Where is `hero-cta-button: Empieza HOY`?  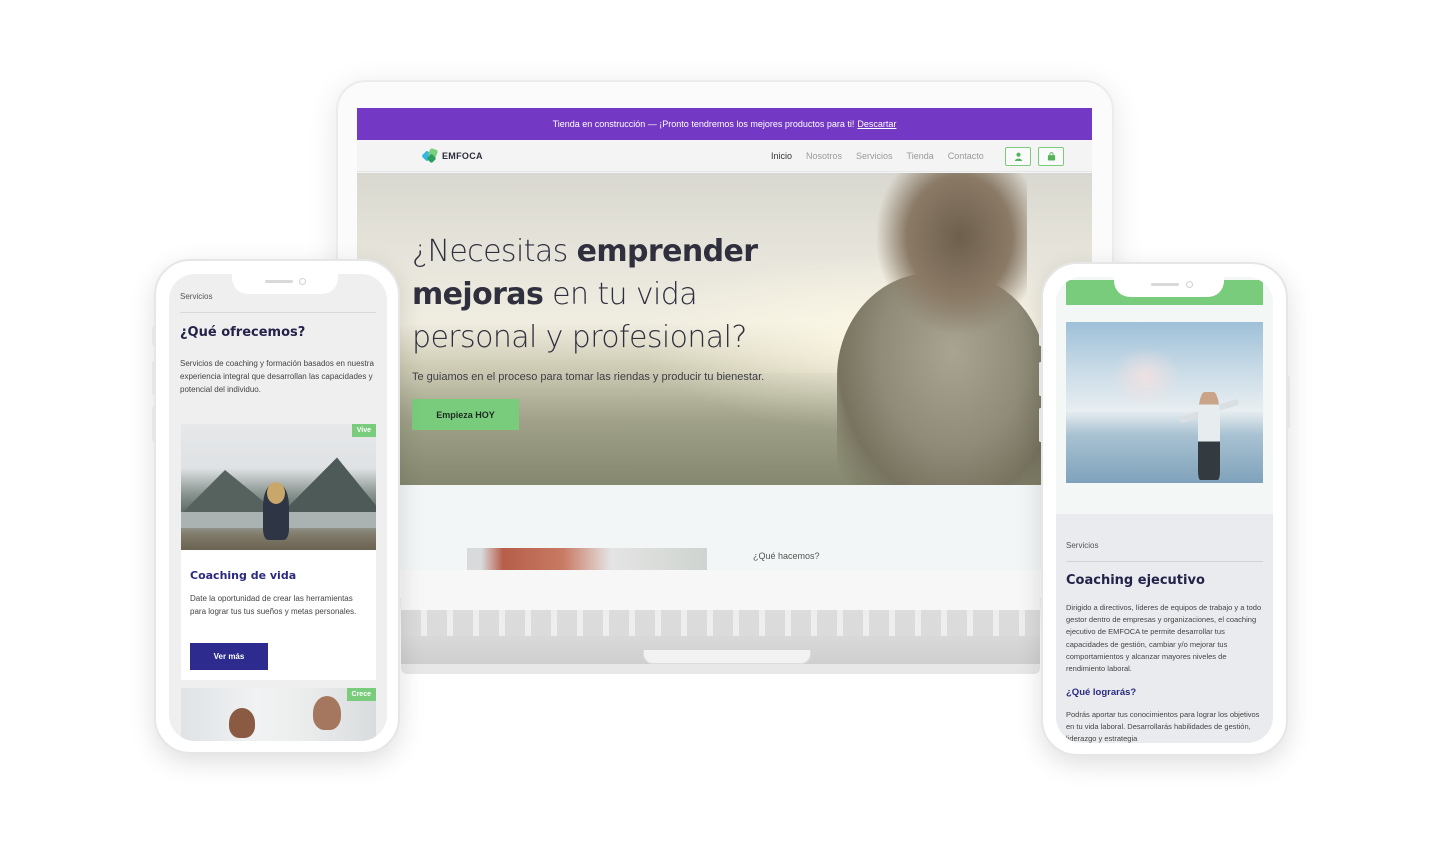 hero-cta-button: Empieza HOY is located at coordinates (465, 414).